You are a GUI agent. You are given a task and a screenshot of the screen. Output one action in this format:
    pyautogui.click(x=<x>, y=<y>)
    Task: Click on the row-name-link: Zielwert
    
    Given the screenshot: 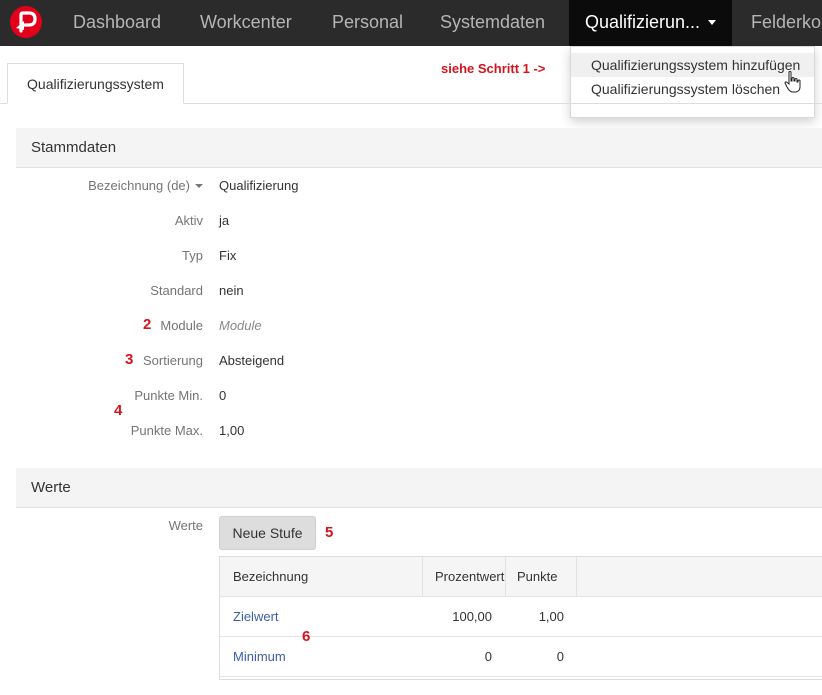 What is the action you would take?
    pyautogui.click(x=256, y=617)
    